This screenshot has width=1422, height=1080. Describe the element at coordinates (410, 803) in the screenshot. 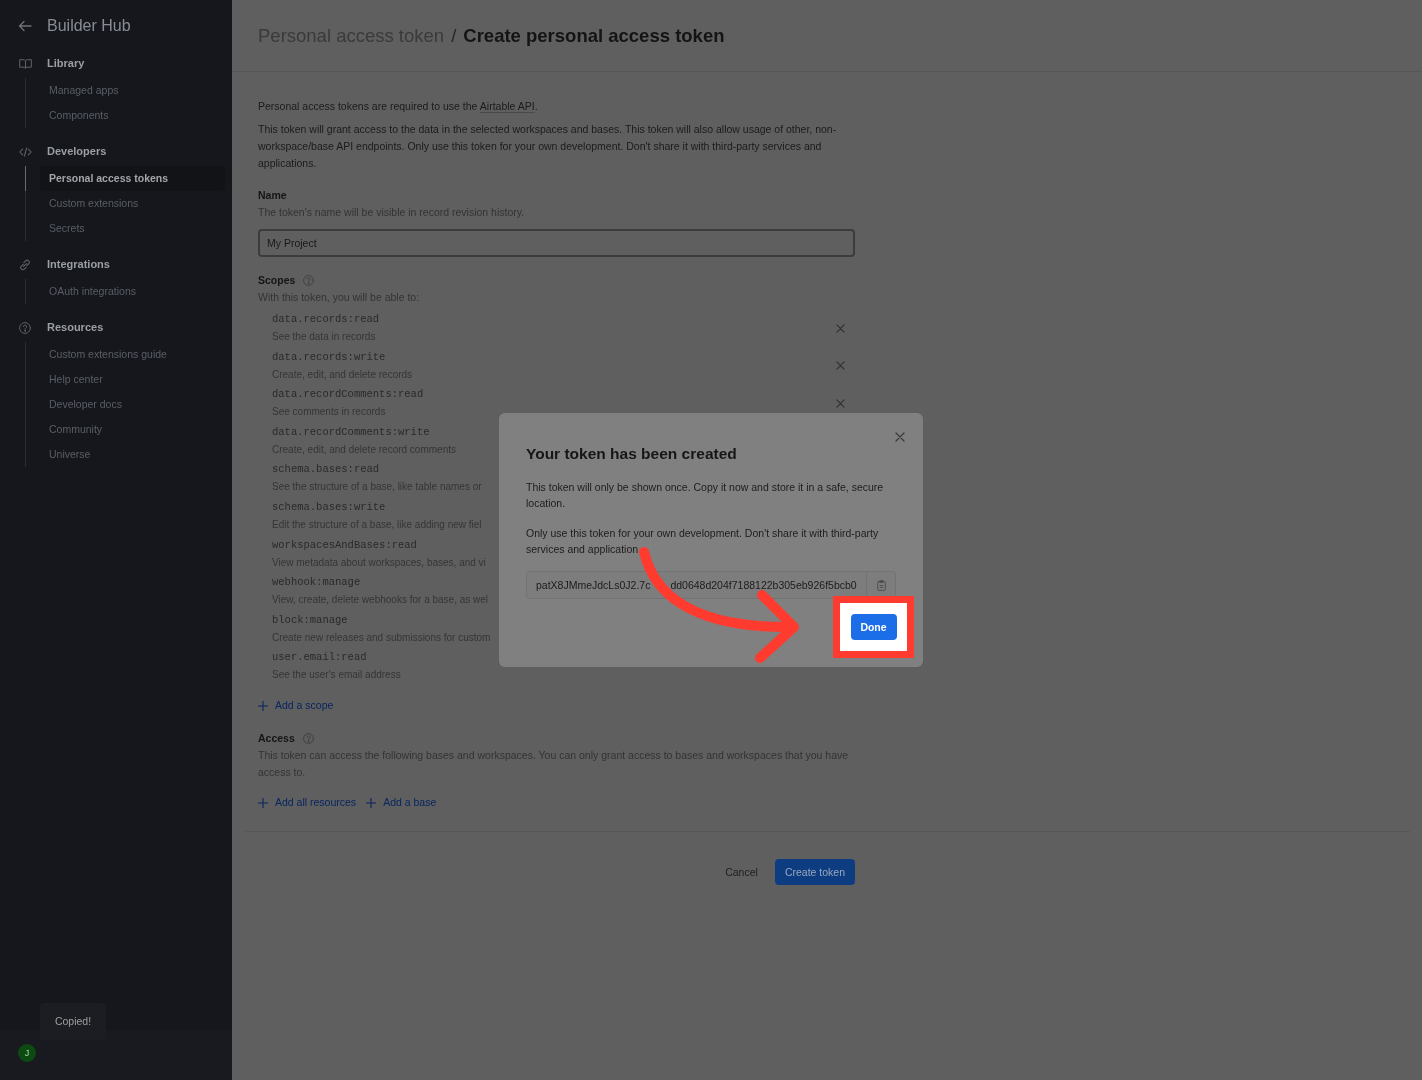

I see `add-link: Add a base` at that location.